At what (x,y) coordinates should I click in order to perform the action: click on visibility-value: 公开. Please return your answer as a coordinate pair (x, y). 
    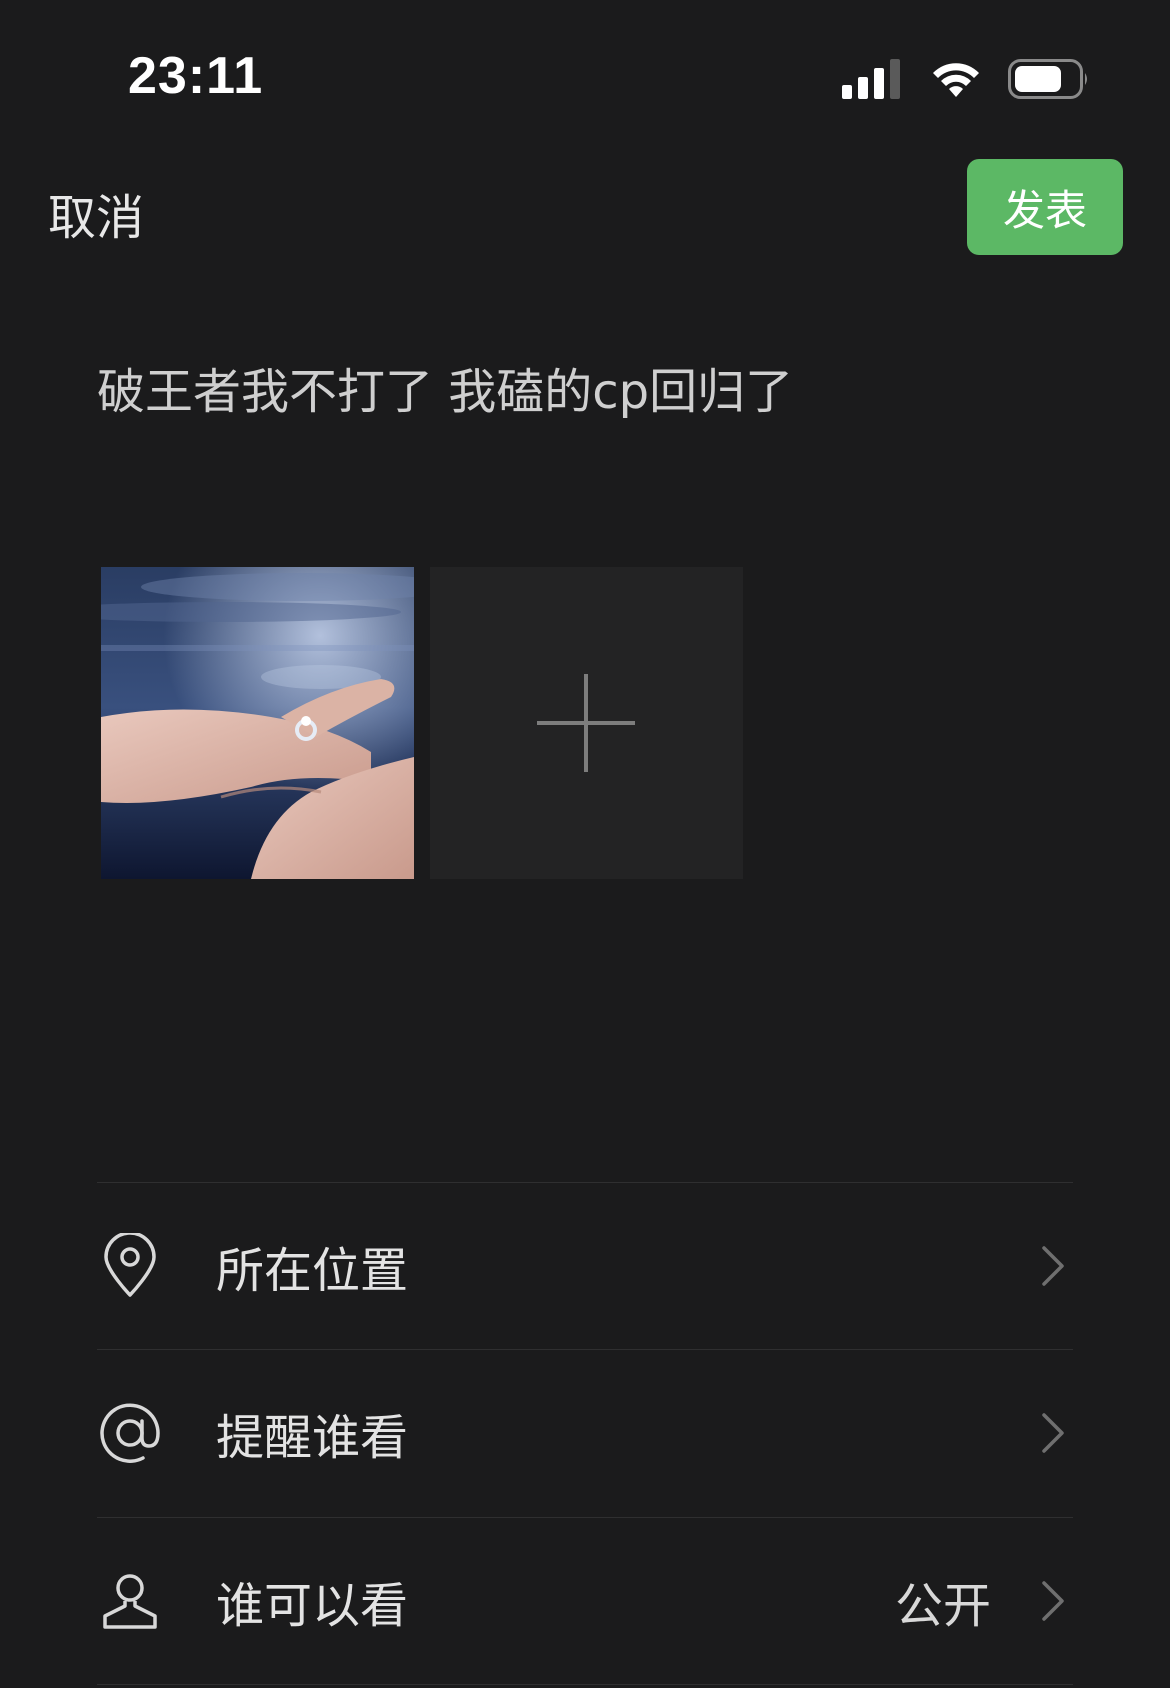
    Looking at the image, I should click on (942, 1606).